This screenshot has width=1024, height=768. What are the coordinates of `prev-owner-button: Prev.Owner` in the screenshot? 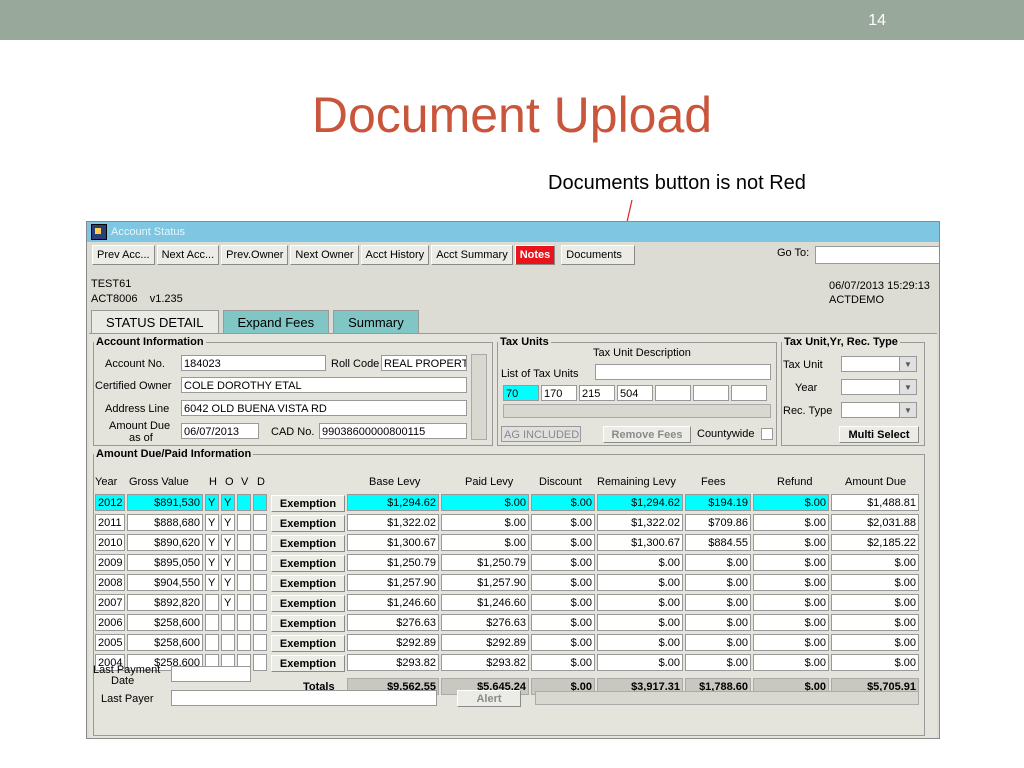 It's located at (255, 255).